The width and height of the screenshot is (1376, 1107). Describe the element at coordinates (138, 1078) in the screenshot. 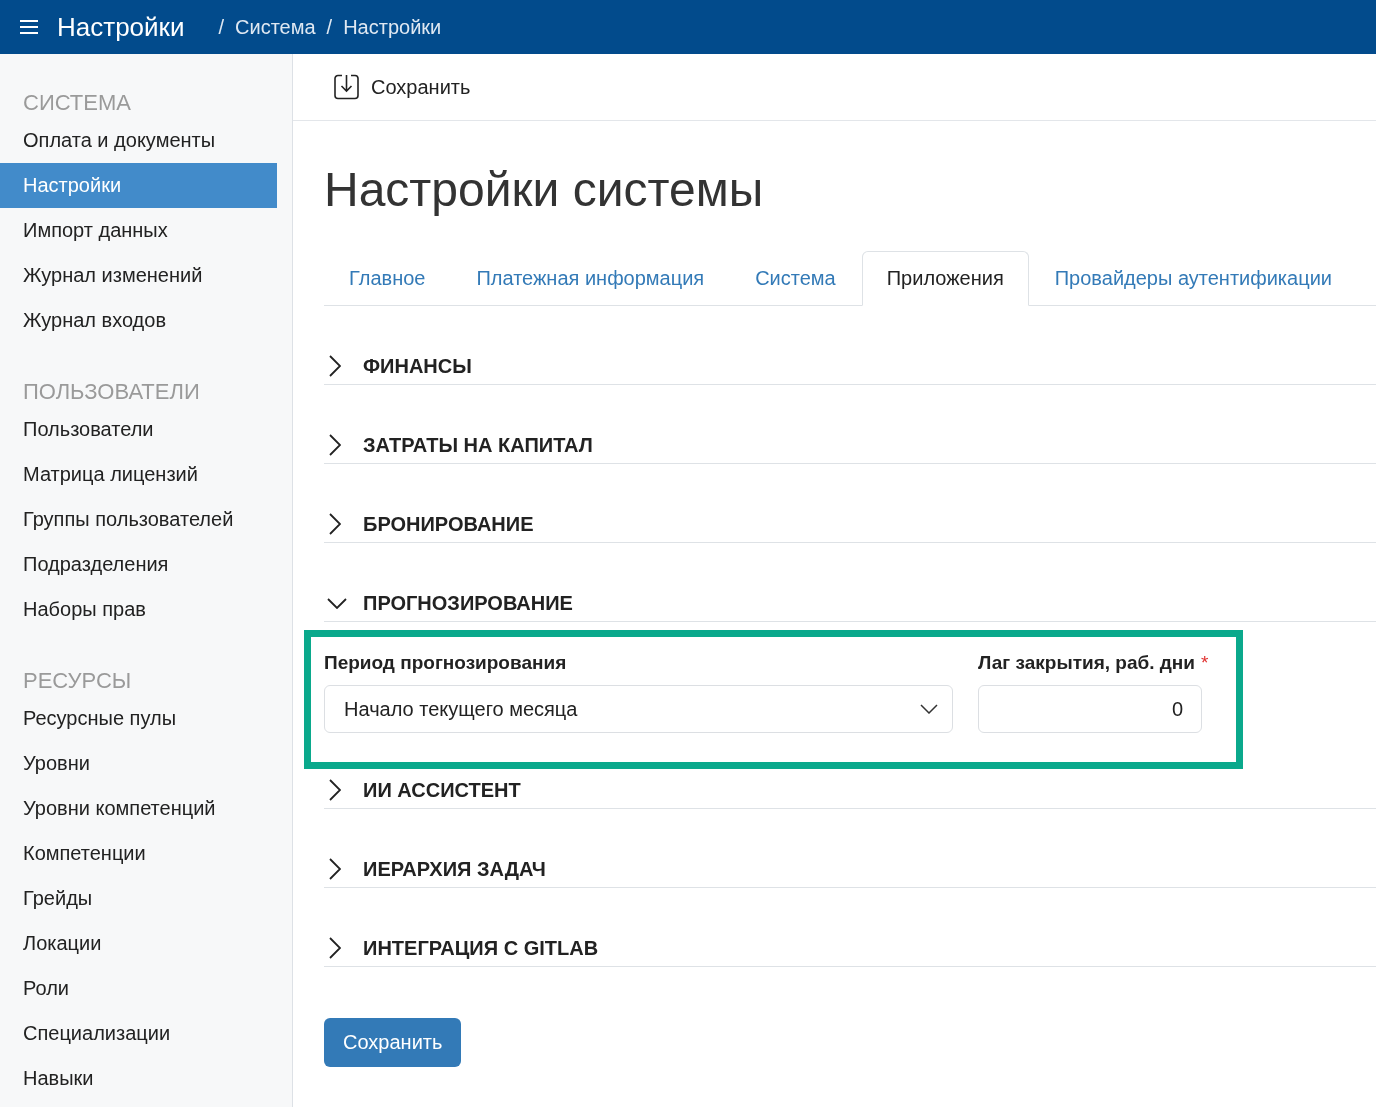

I see `sidebar-item: Навыки` at that location.